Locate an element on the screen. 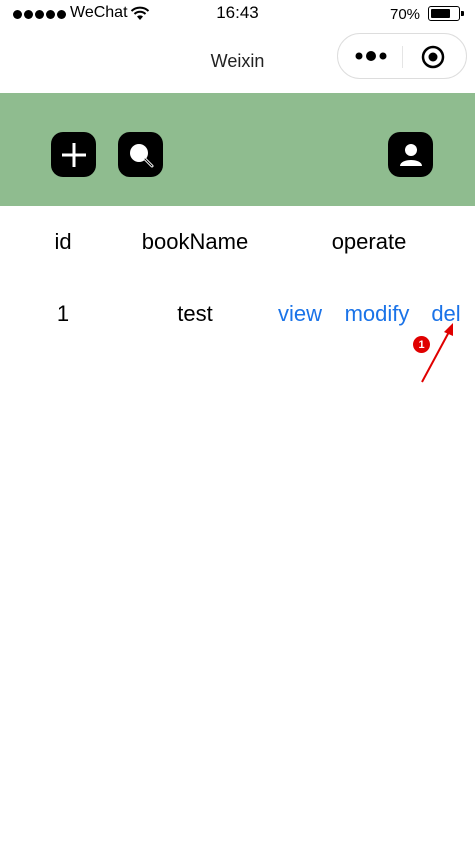 This screenshot has width=475, height=845. add-button is located at coordinates (73, 154).